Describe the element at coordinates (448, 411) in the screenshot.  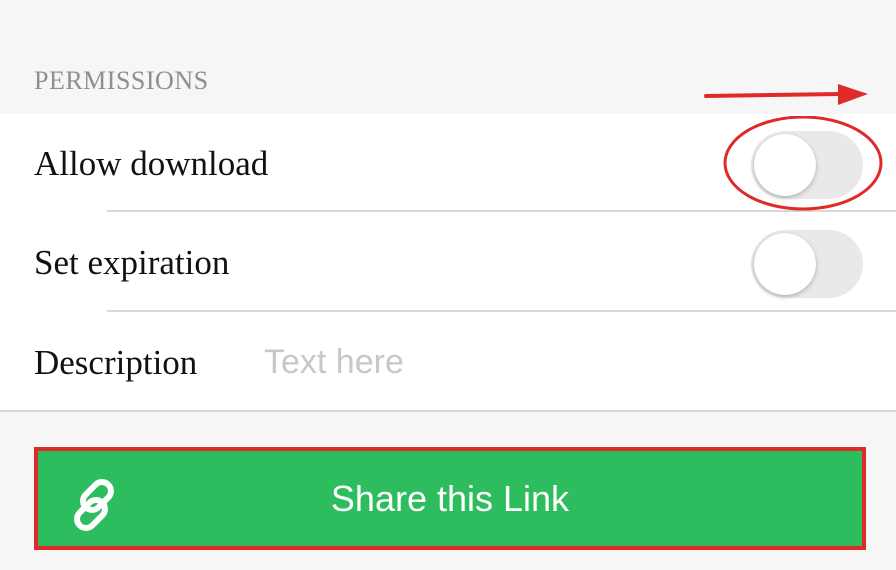
I see `section-bottom-divider` at that location.